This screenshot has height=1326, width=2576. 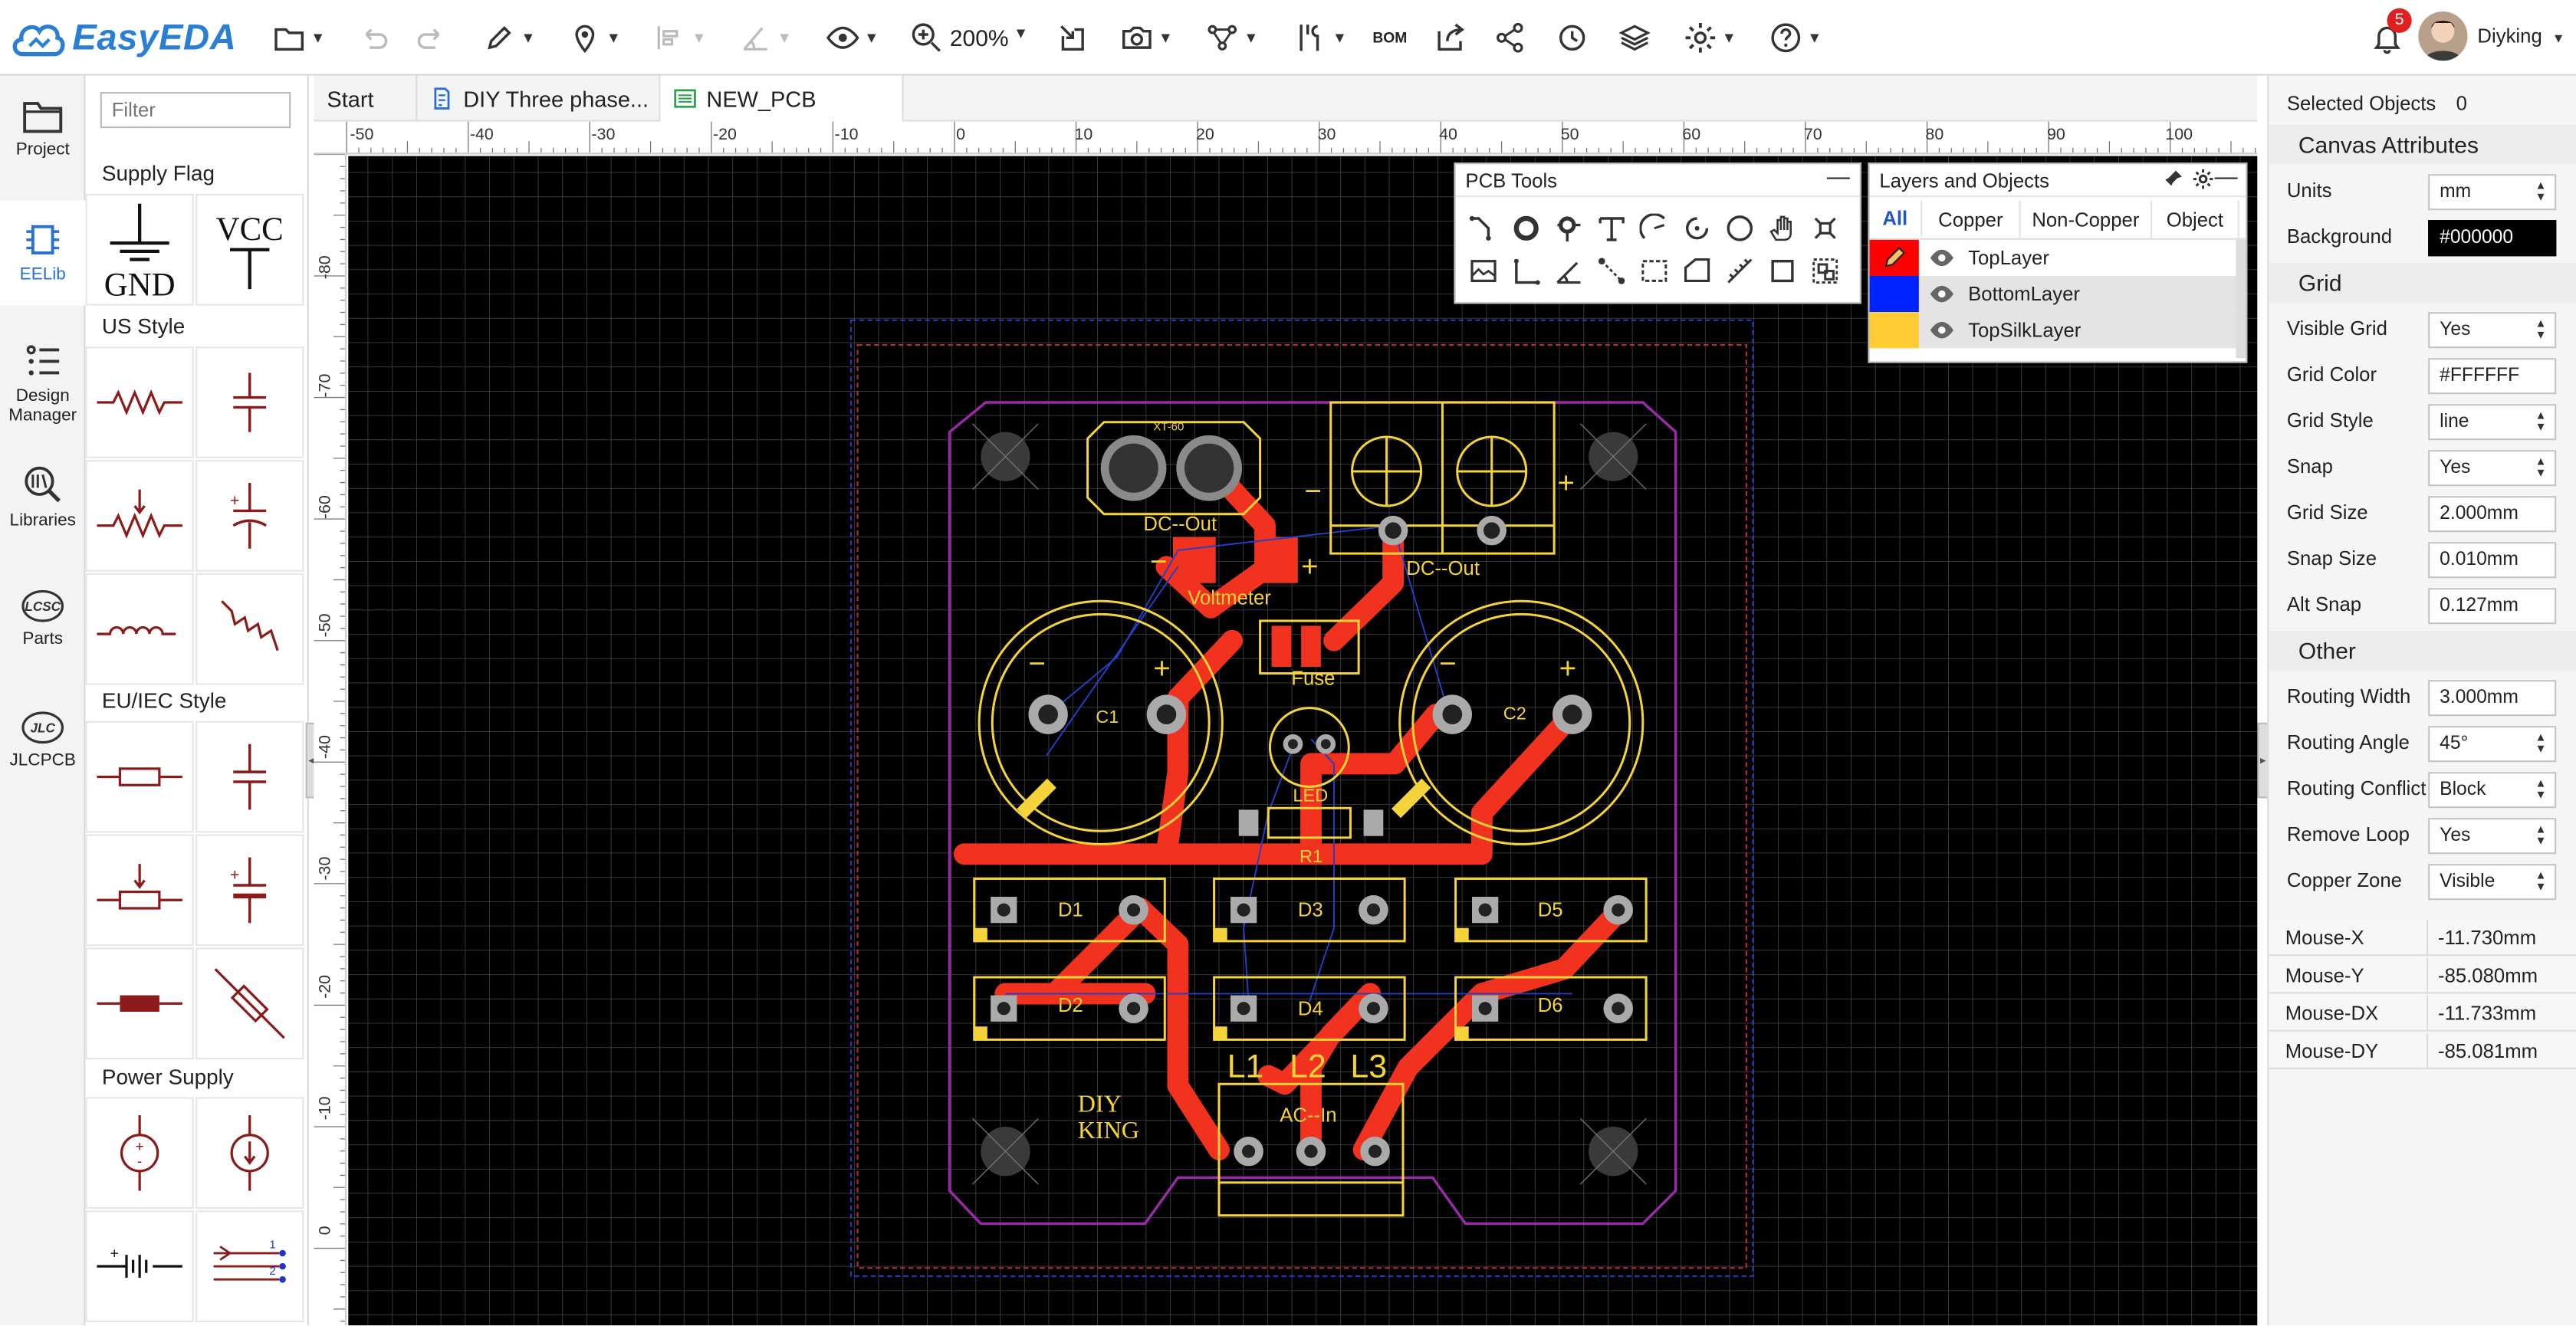 I want to click on settings-menu-button: ▼, so click(x=1710, y=37).